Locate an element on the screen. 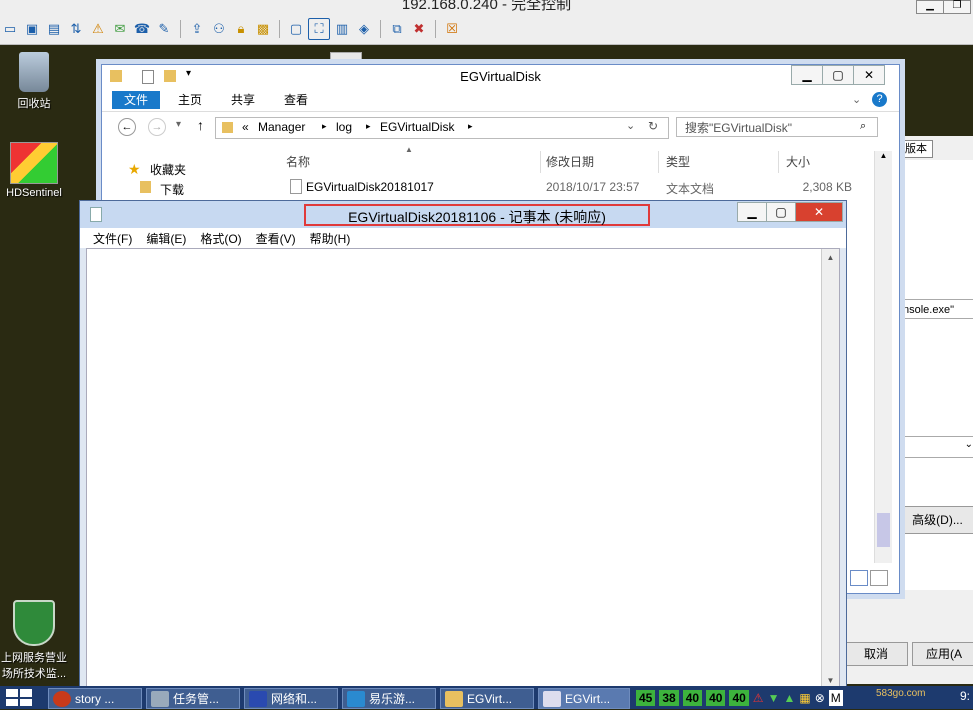 The width and height of the screenshot is (973, 710). explorer-minimize-button: ▁ is located at coordinates (807, 75).